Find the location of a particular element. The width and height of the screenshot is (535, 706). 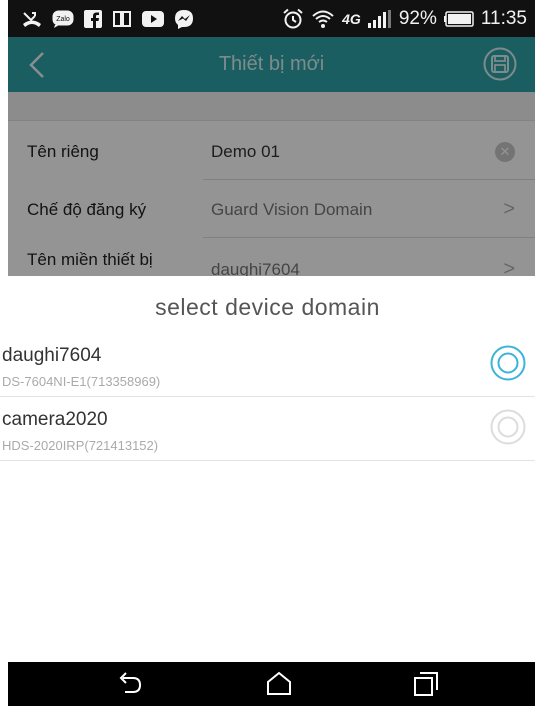

signal-icon is located at coordinates (379, 18).